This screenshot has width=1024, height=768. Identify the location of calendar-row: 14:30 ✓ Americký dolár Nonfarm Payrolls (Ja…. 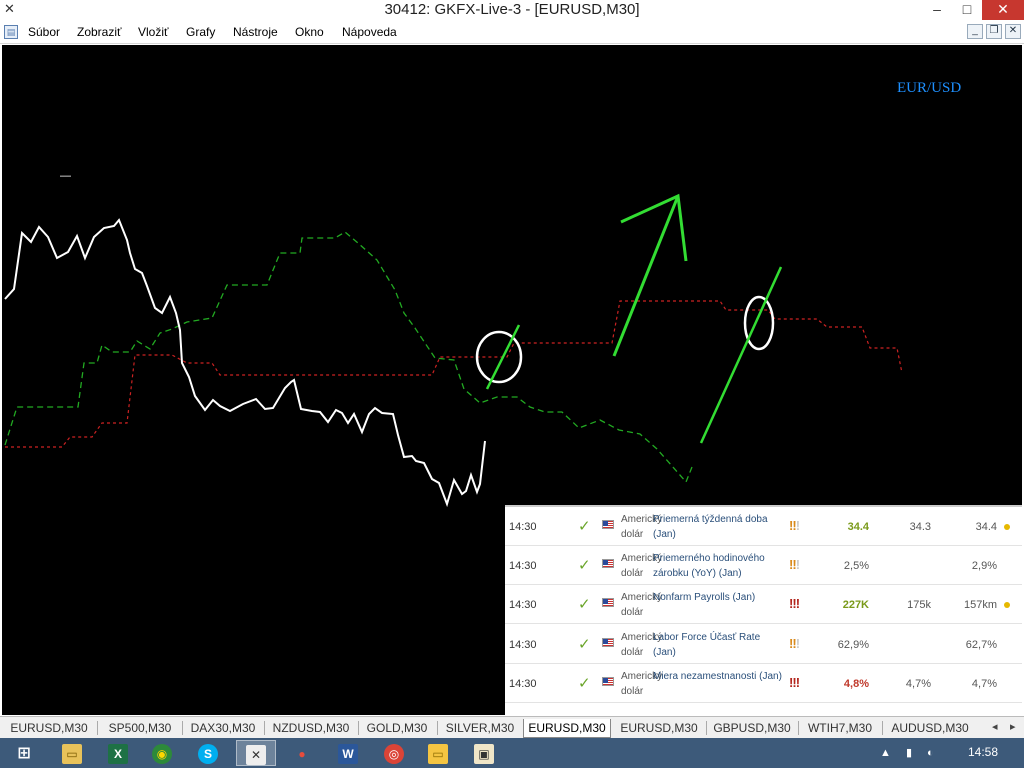
(763, 604).